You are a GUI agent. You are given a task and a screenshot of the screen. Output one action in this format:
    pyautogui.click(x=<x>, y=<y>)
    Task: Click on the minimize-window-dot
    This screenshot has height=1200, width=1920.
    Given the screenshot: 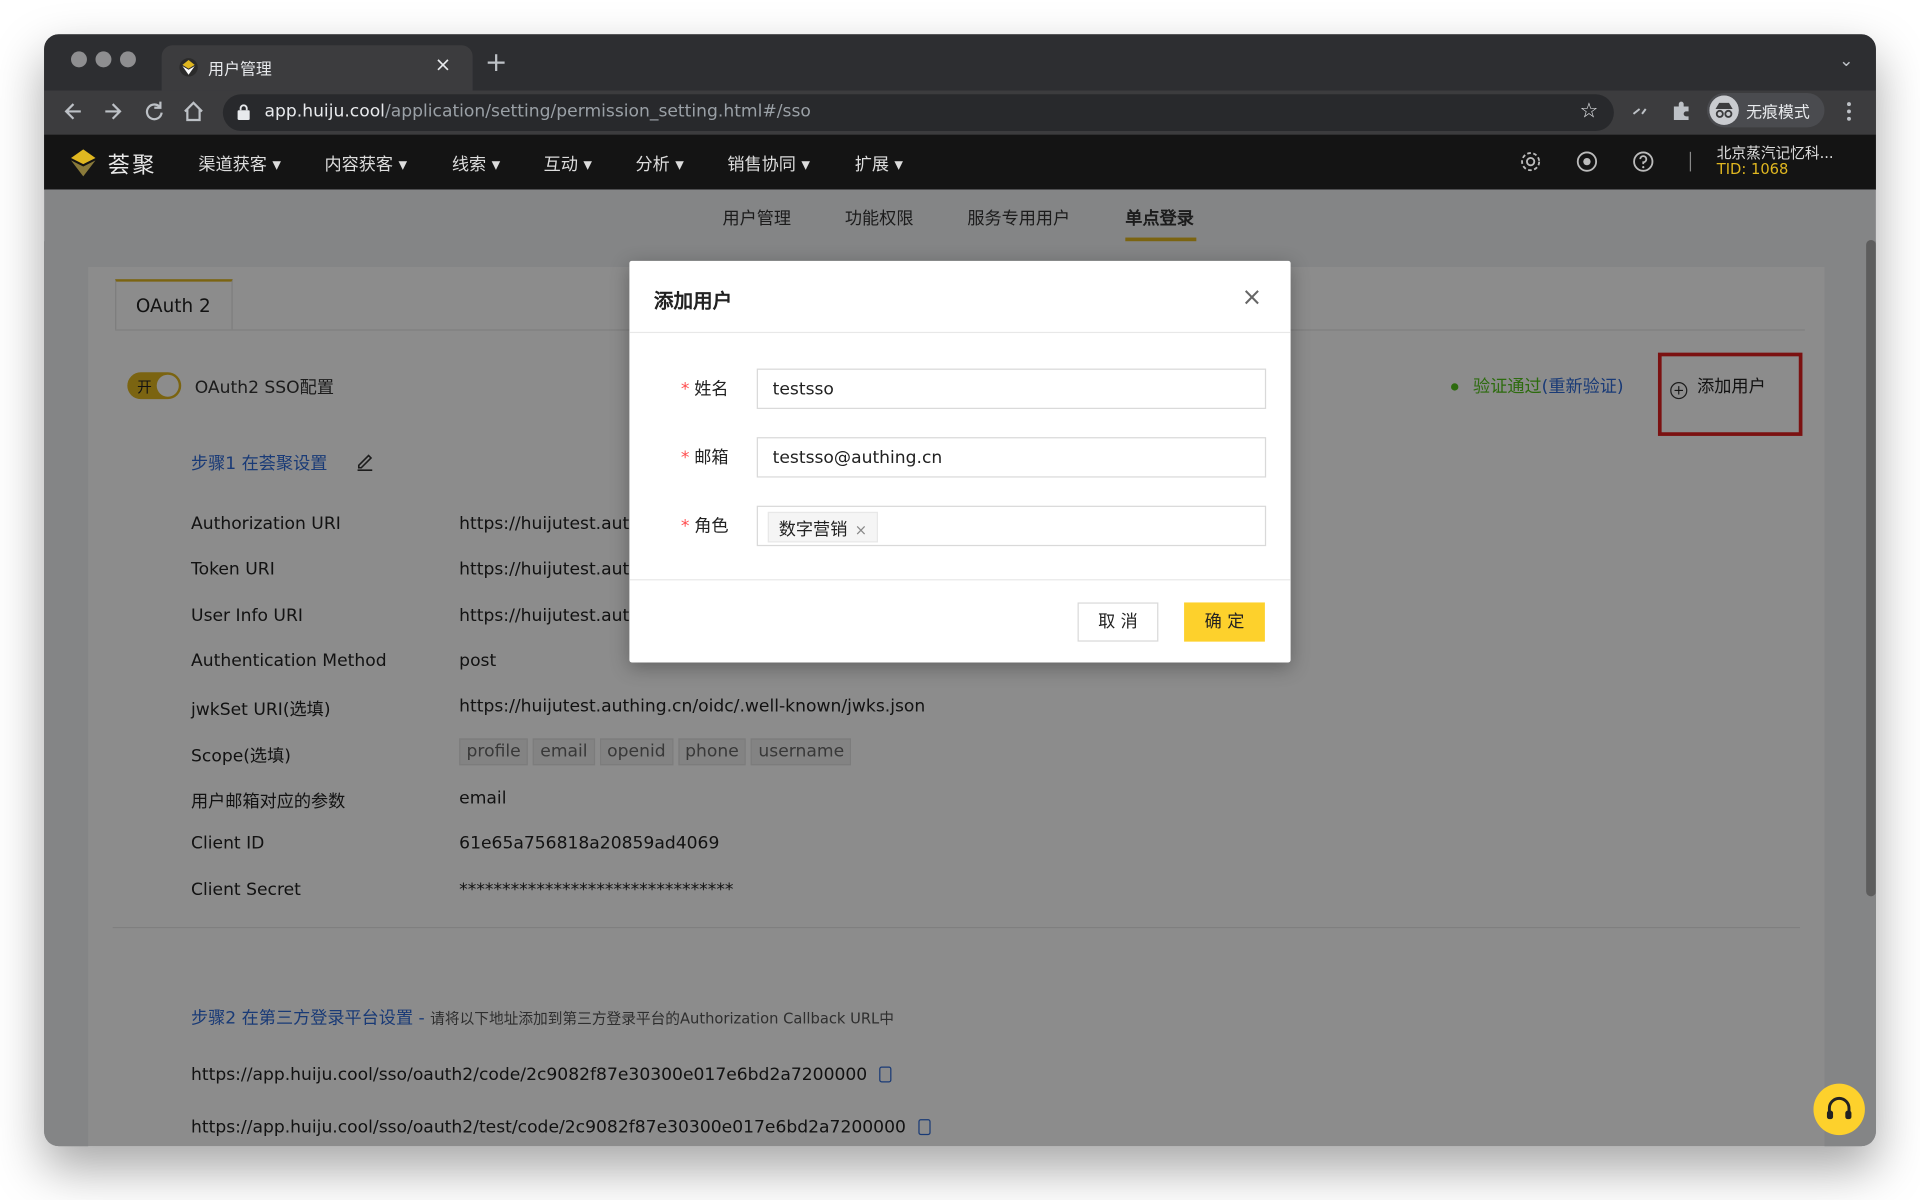 What is the action you would take?
    pyautogui.click(x=103, y=59)
    